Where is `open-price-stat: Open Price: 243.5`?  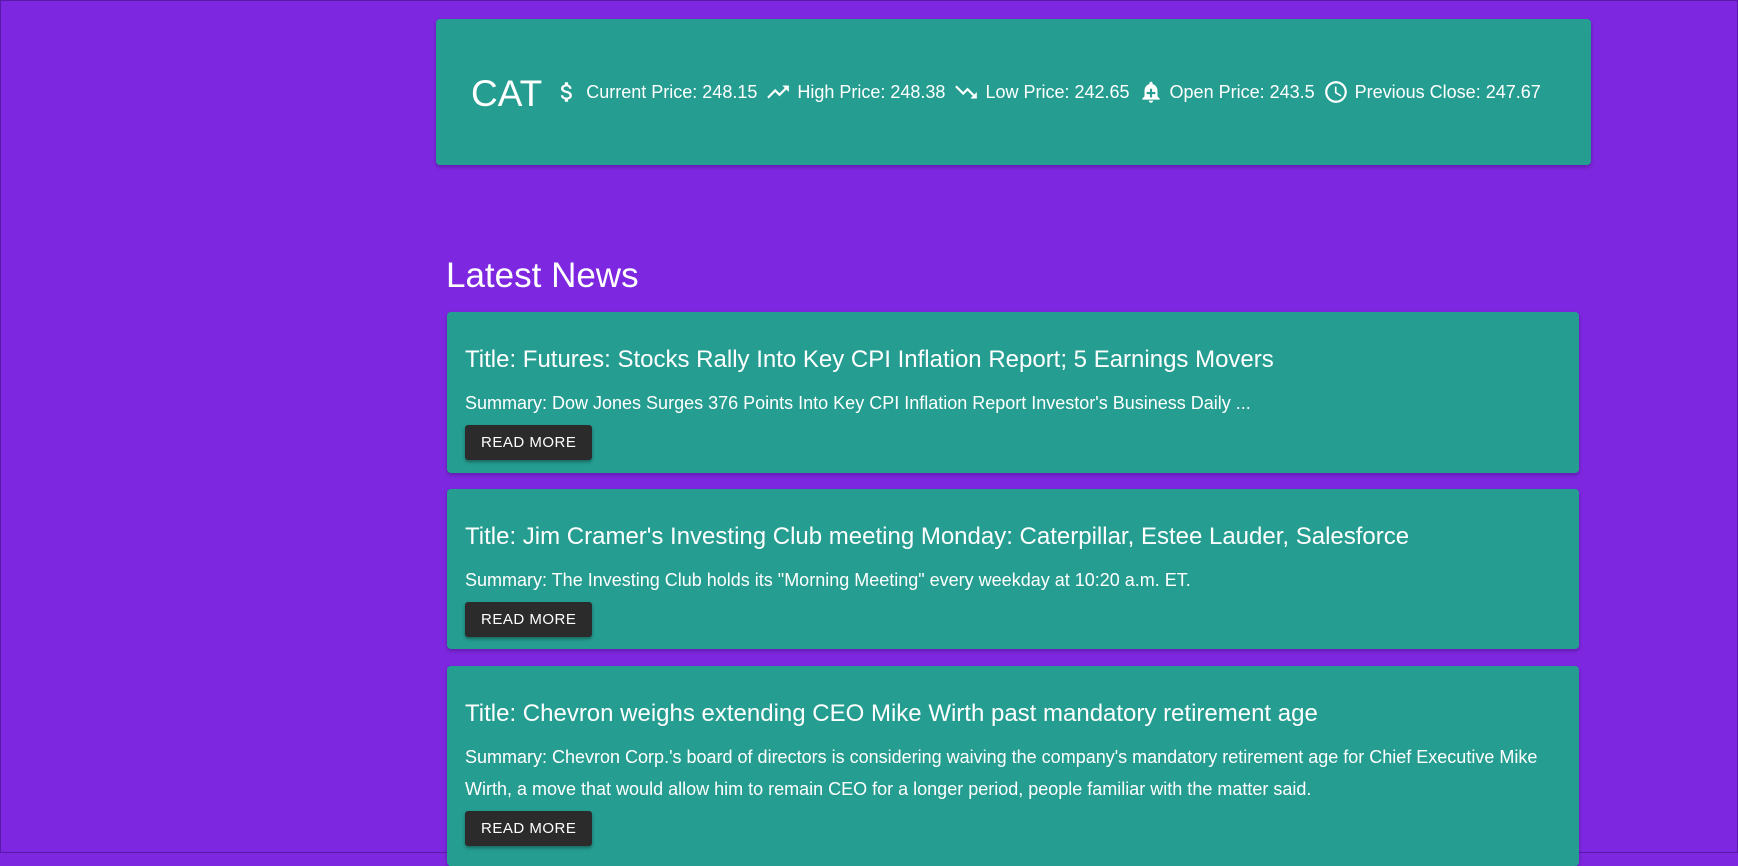 open-price-stat: Open Price: 243.5 is located at coordinates (1226, 92).